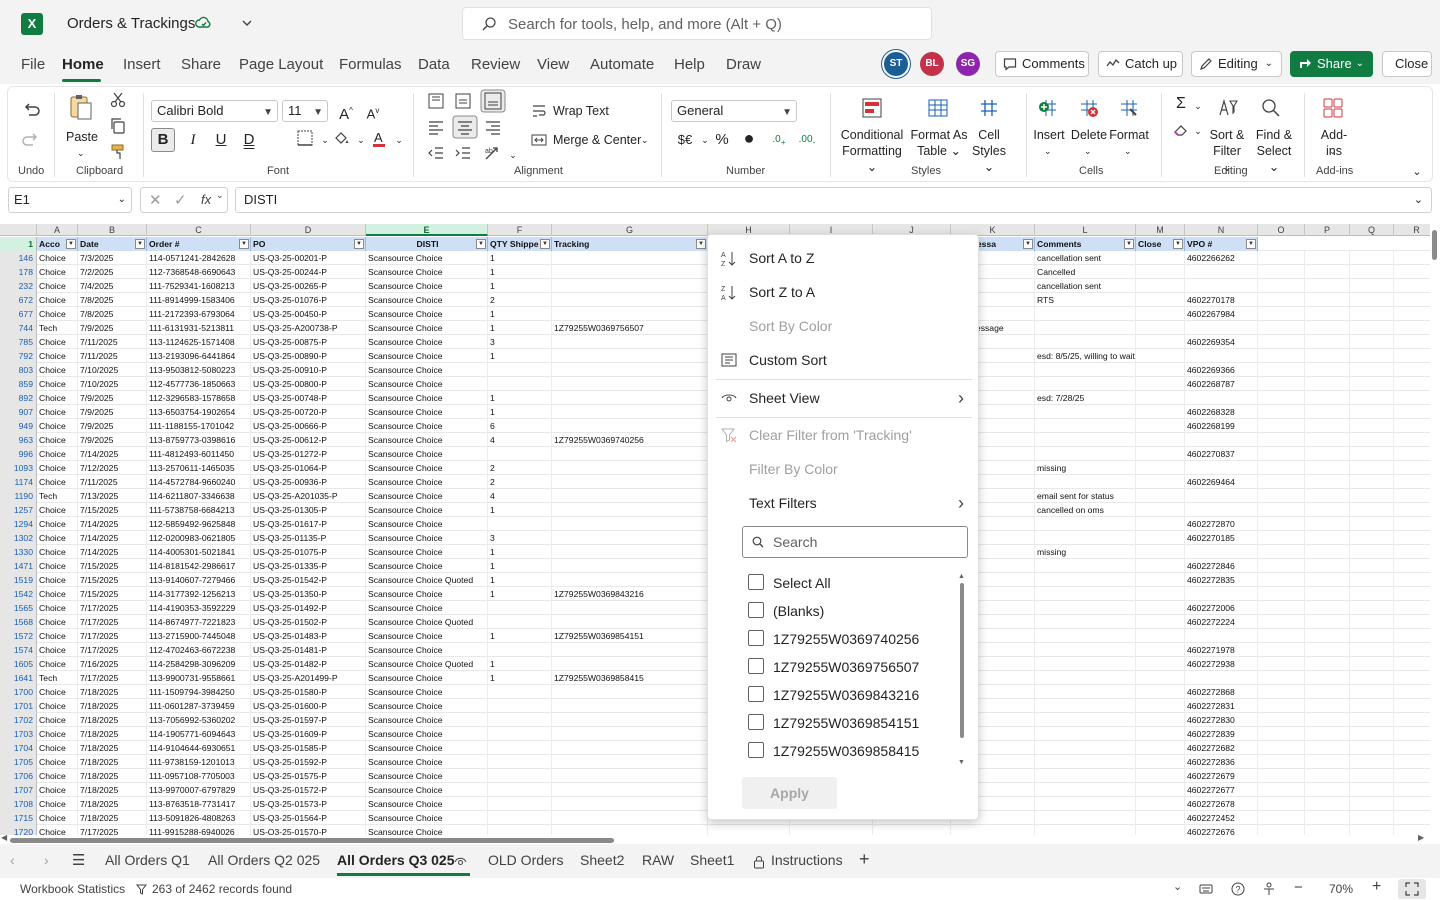  Describe the element at coordinates (305, 138) in the screenshot. I see `borders-icon` at that location.